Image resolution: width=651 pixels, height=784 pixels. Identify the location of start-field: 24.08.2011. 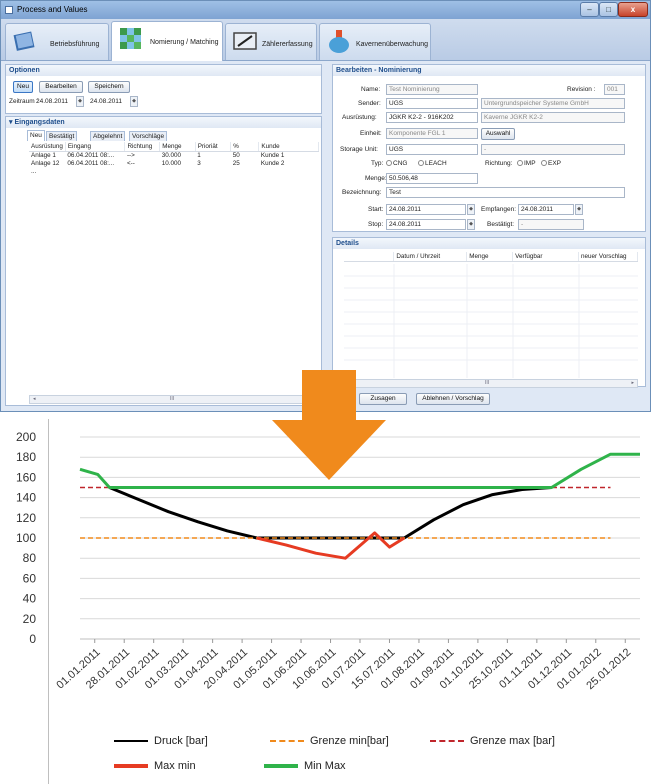
(426, 209).